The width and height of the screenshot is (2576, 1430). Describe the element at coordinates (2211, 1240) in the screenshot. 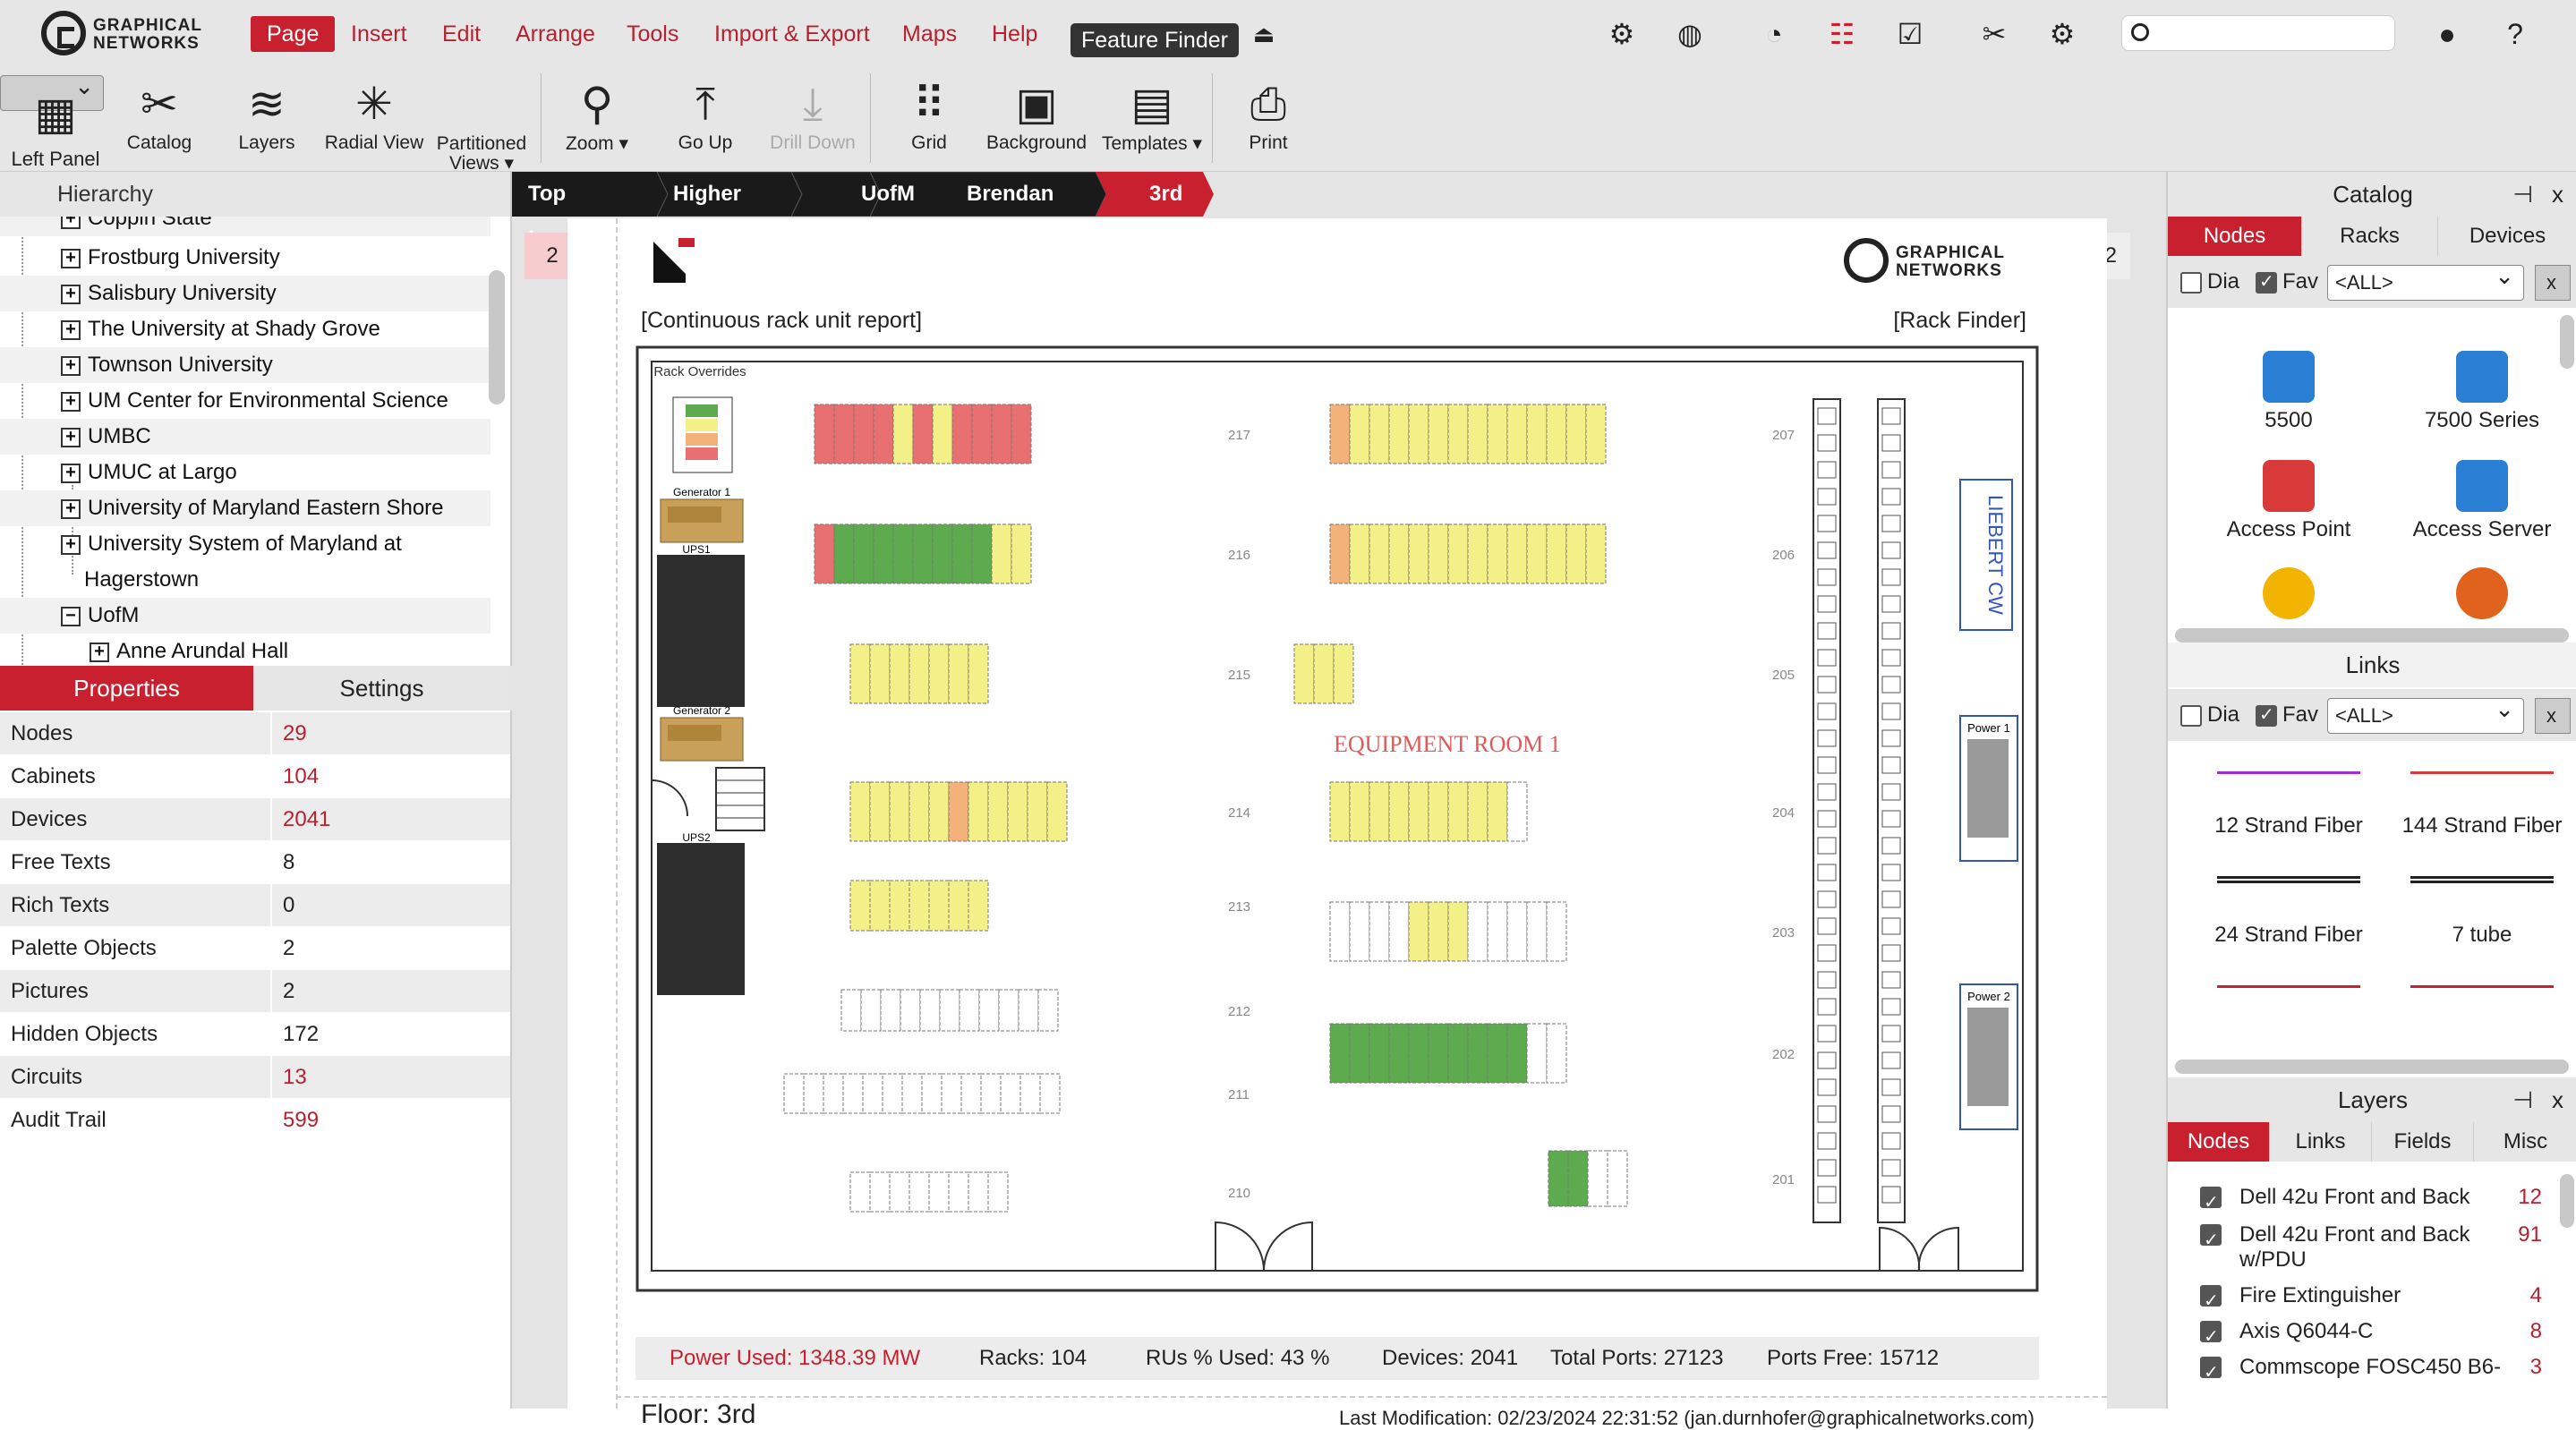

I see `layer-visible-checkbox` at that location.